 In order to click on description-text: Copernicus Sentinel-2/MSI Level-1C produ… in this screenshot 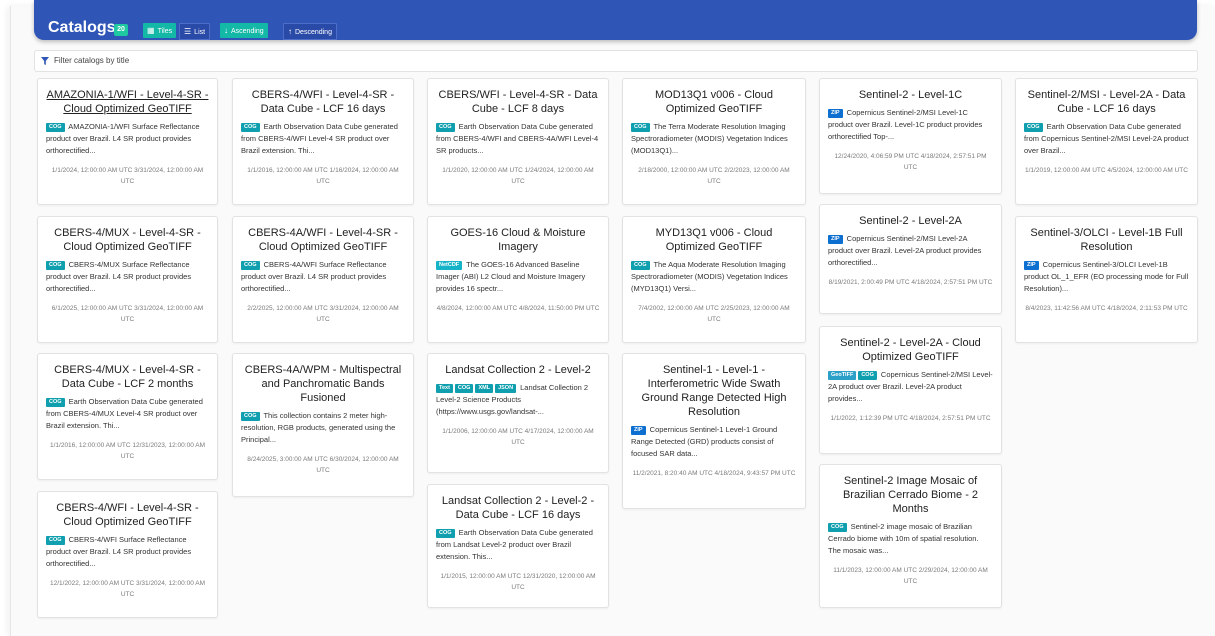, I will do `click(905, 124)`.